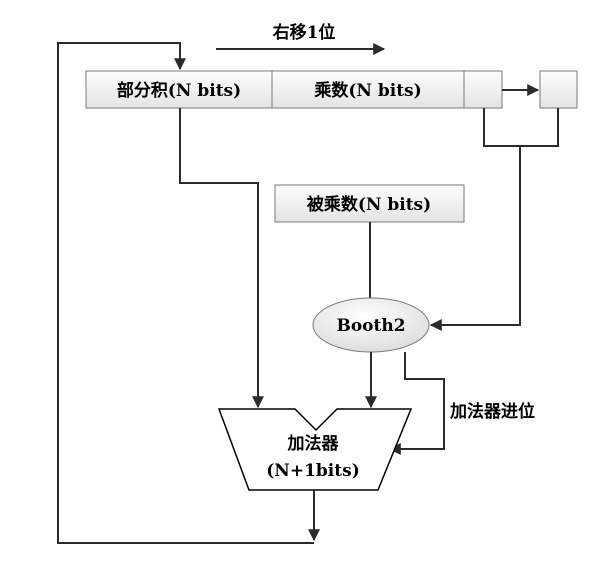  I want to click on booth2-label: Booth2, so click(370, 326).